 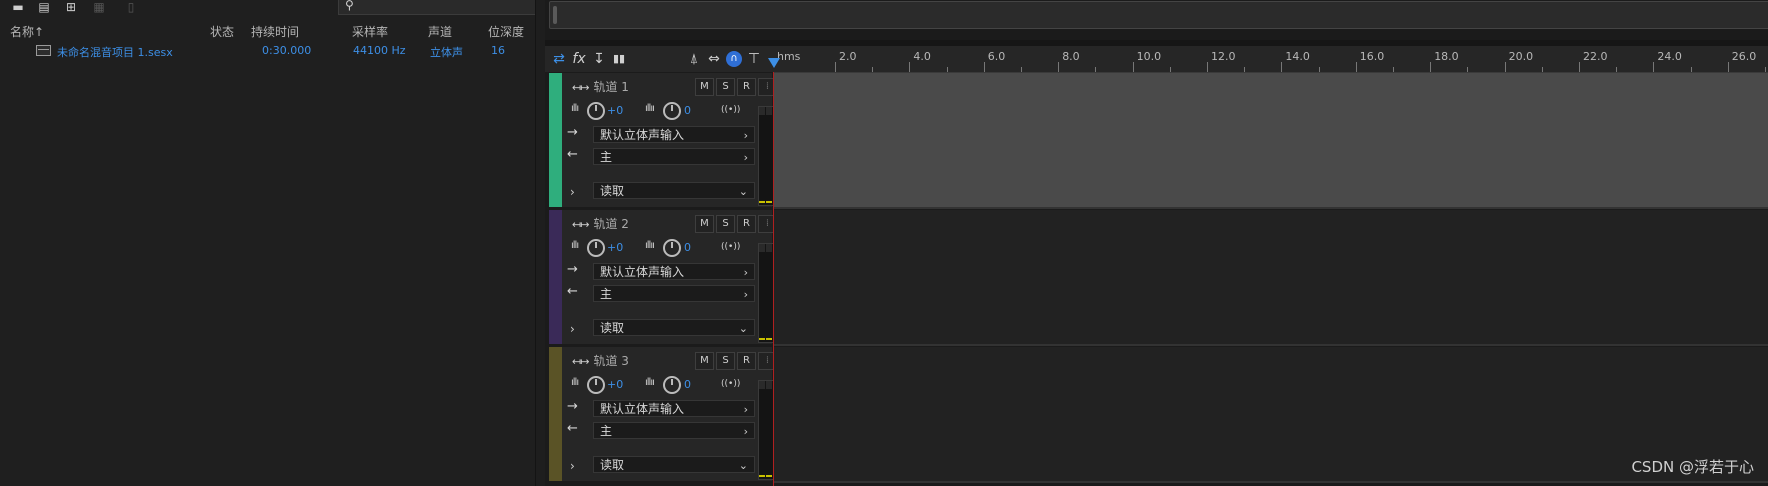 What do you see at coordinates (600, 86) in the screenshot?
I see `track-name: ↤↦ 轨道 1` at bounding box center [600, 86].